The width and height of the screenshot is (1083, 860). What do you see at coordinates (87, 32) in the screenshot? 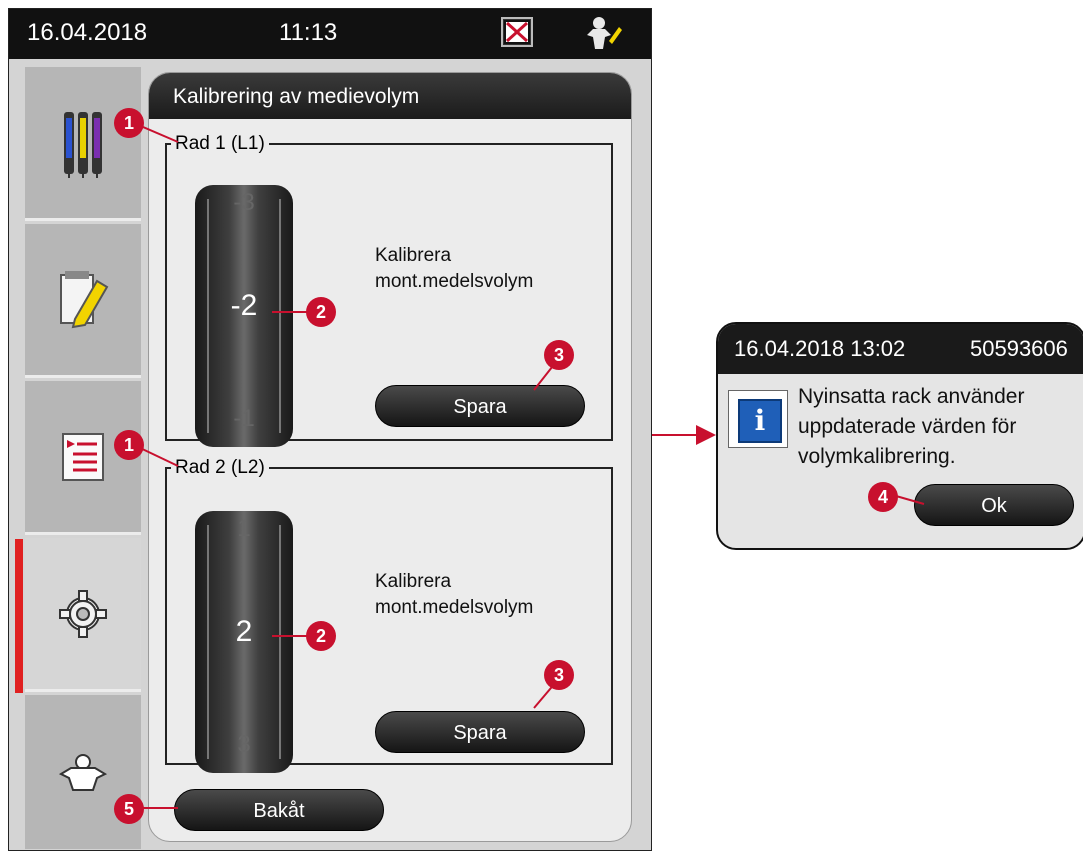
I see `status-date: 16.04.2018` at bounding box center [87, 32].